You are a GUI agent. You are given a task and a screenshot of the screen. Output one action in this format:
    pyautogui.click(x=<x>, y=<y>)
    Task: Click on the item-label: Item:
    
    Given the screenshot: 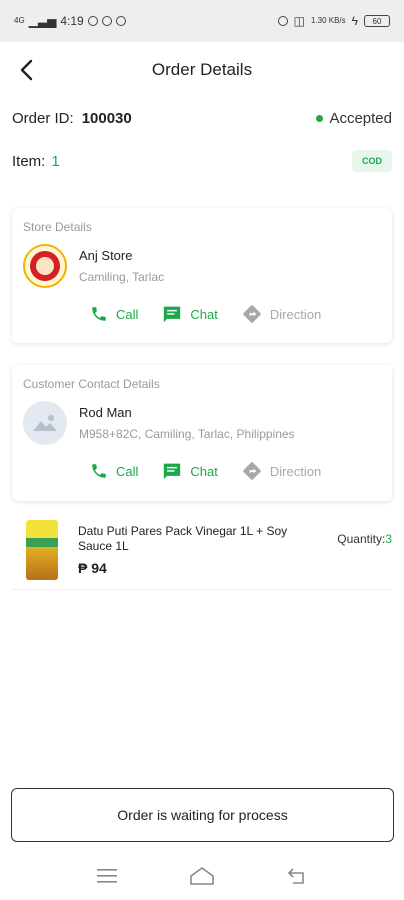 What is the action you would take?
    pyautogui.click(x=29, y=161)
    